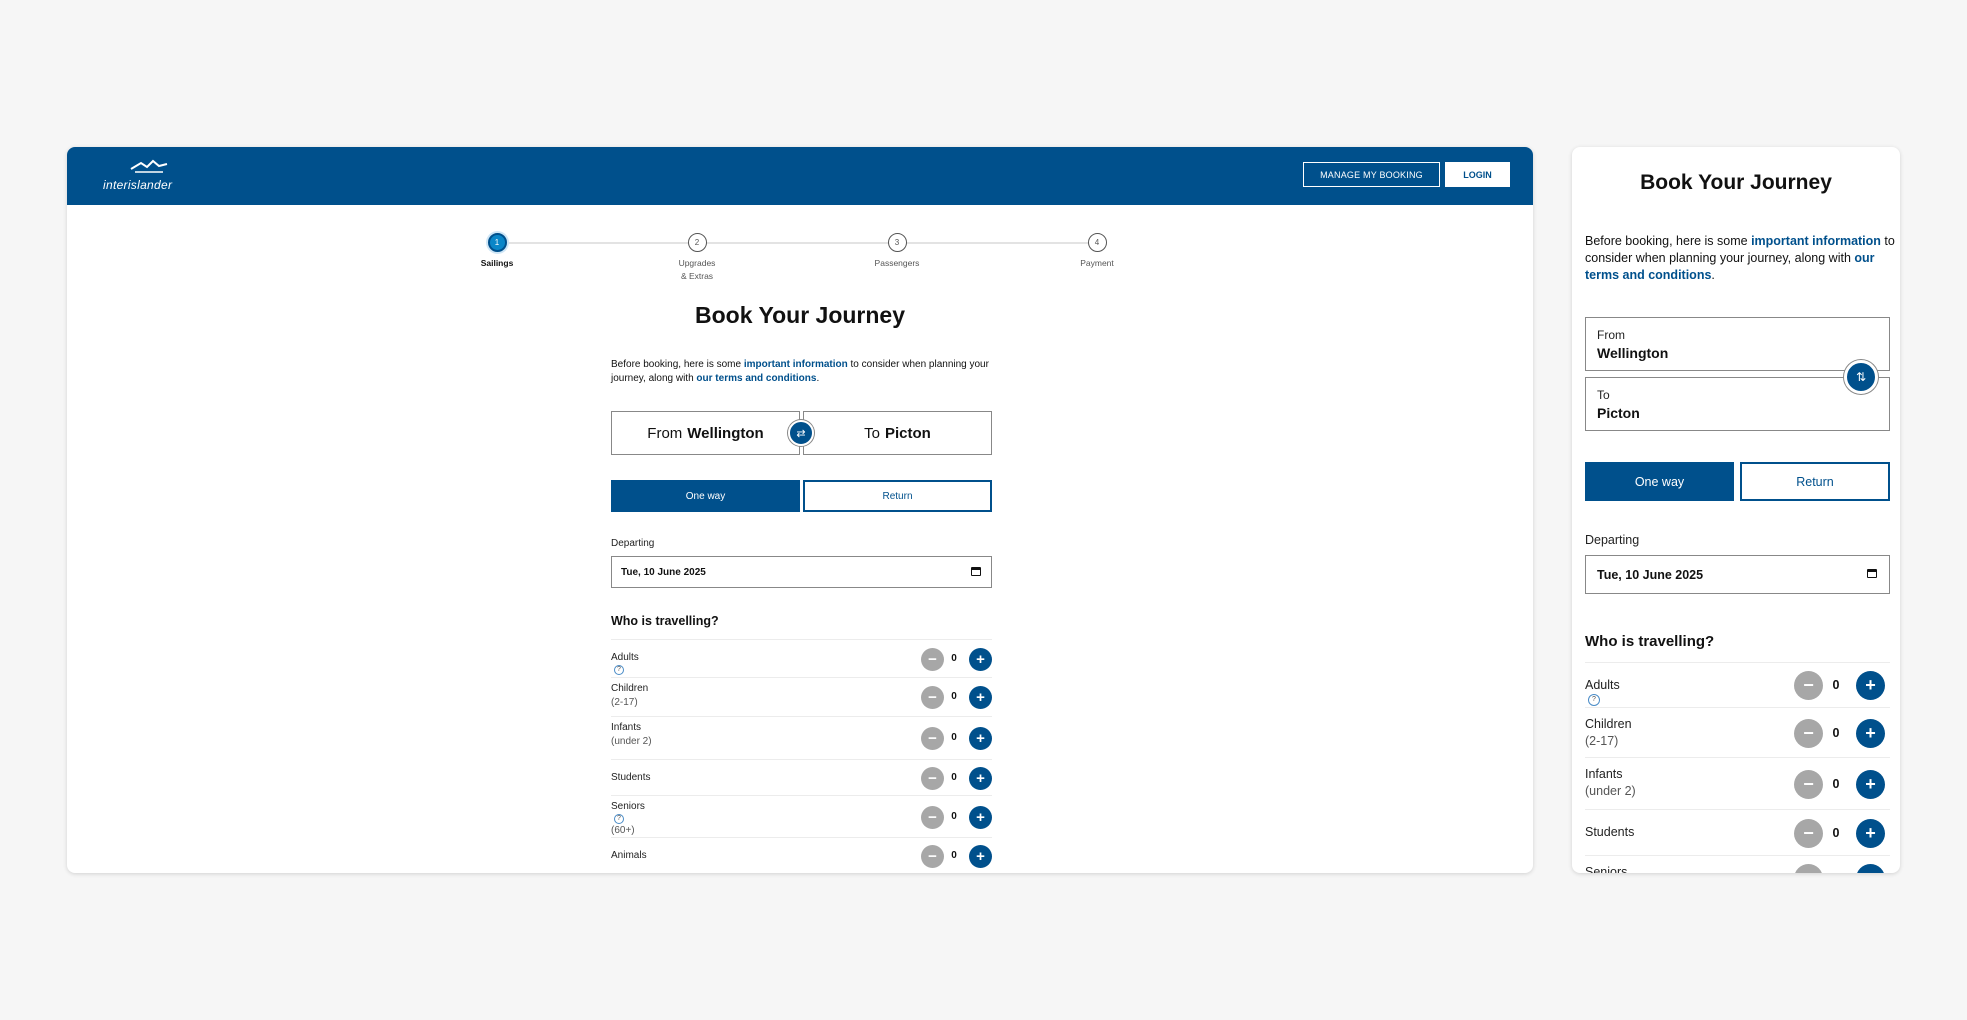 This screenshot has width=1967, height=1020. Describe the element at coordinates (497, 242) in the screenshot. I see `step-number: 1` at that location.